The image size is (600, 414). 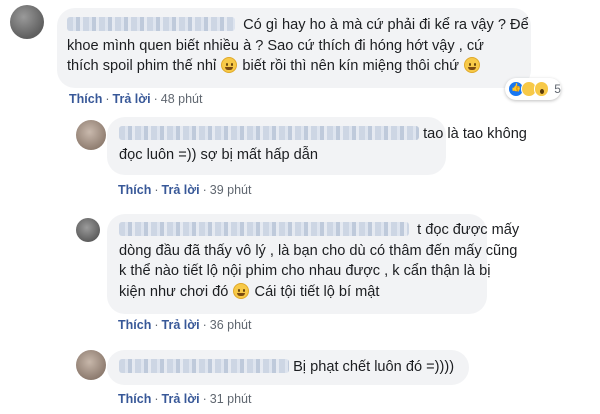 I want to click on comment-bubble: Bị phạt chết luôn đó =)))), so click(x=288, y=367).